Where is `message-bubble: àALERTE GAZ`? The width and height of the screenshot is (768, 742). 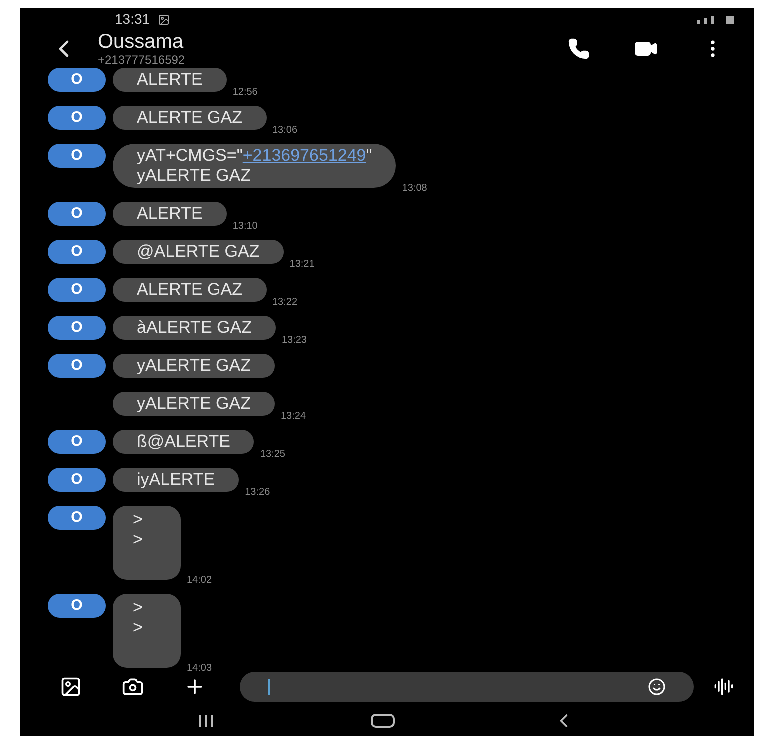
message-bubble: àALERTE GAZ is located at coordinates (194, 328).